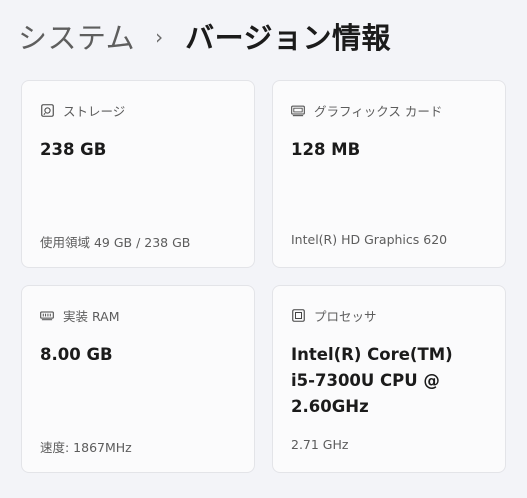 Image resolution: width=527 pixels, height=498 pixels. Describe the element at coordinates (345, 316) in the screenshot. I see `processor-card-title: プロセッサ` at that location.